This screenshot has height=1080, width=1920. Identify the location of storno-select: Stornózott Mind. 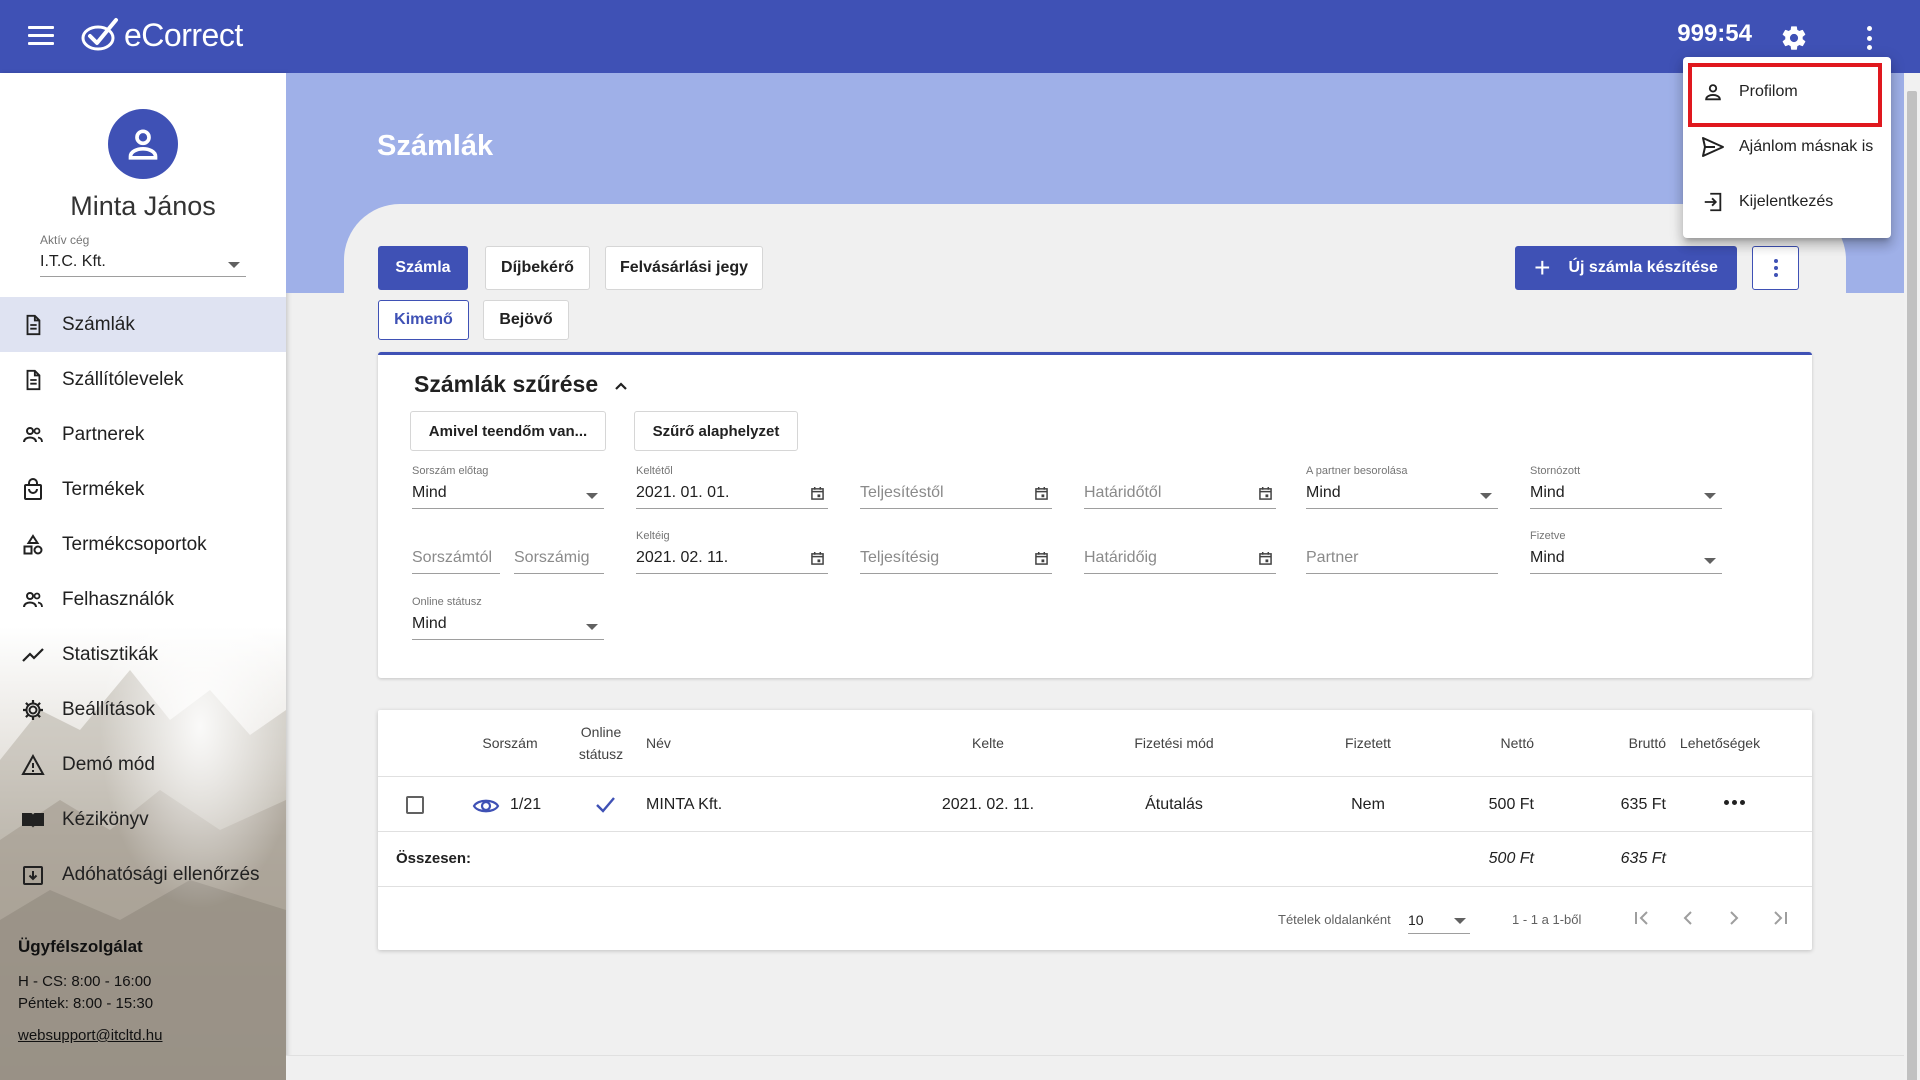
(1626, 488).